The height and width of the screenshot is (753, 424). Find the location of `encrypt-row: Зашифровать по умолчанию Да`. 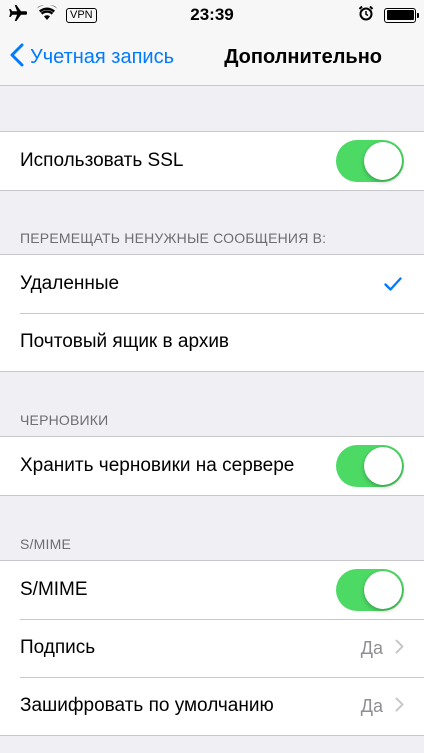

encrypt-row: Зашифровать по умолчанию Да is located at coordinates (212, 706).